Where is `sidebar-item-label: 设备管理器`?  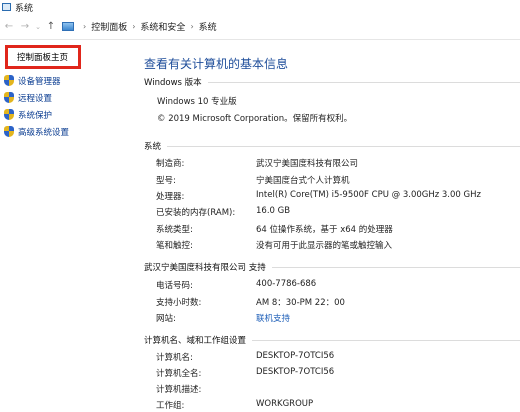
sidebar-item-label: 设备管理器 is located at coordinates (39, 81).